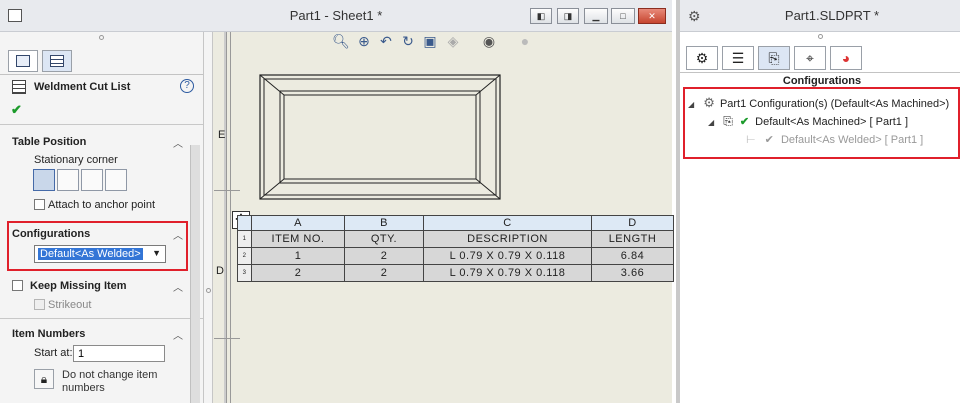  I want to click on ok-check-icon: ✔, so click(16, 110).